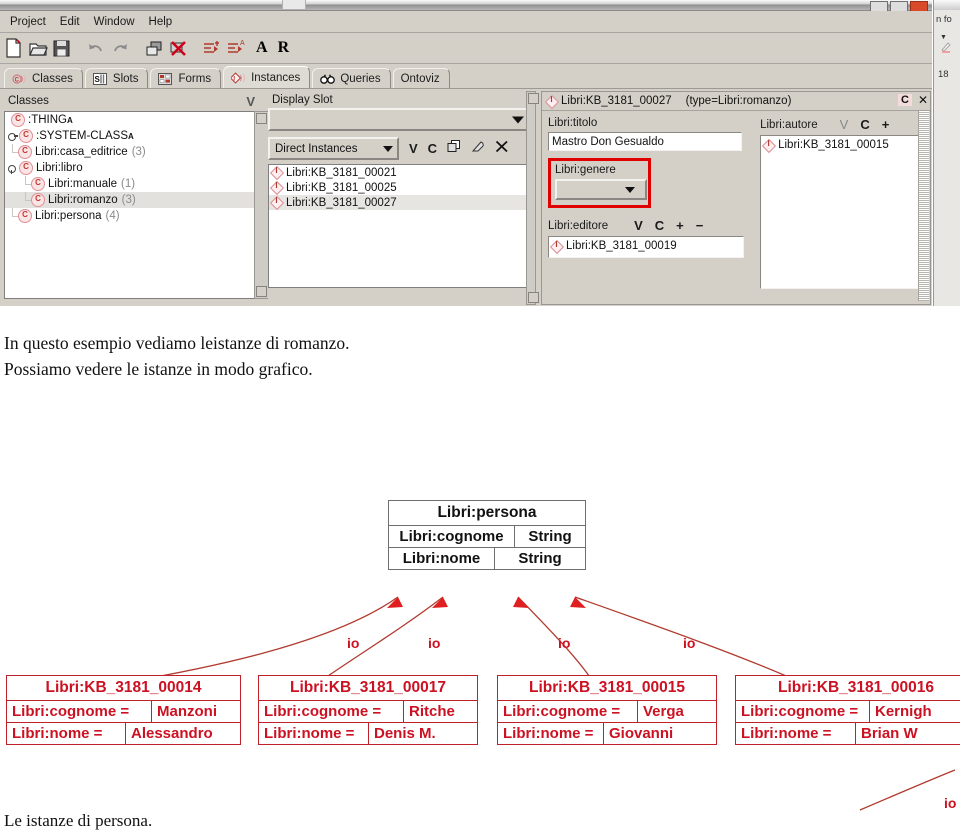 The height and width of the screenshot is (834, 960). What do you see at coordinates (62, 48) in the screenshot?
I see `save-project-icon` at bounding box center [62, 48].